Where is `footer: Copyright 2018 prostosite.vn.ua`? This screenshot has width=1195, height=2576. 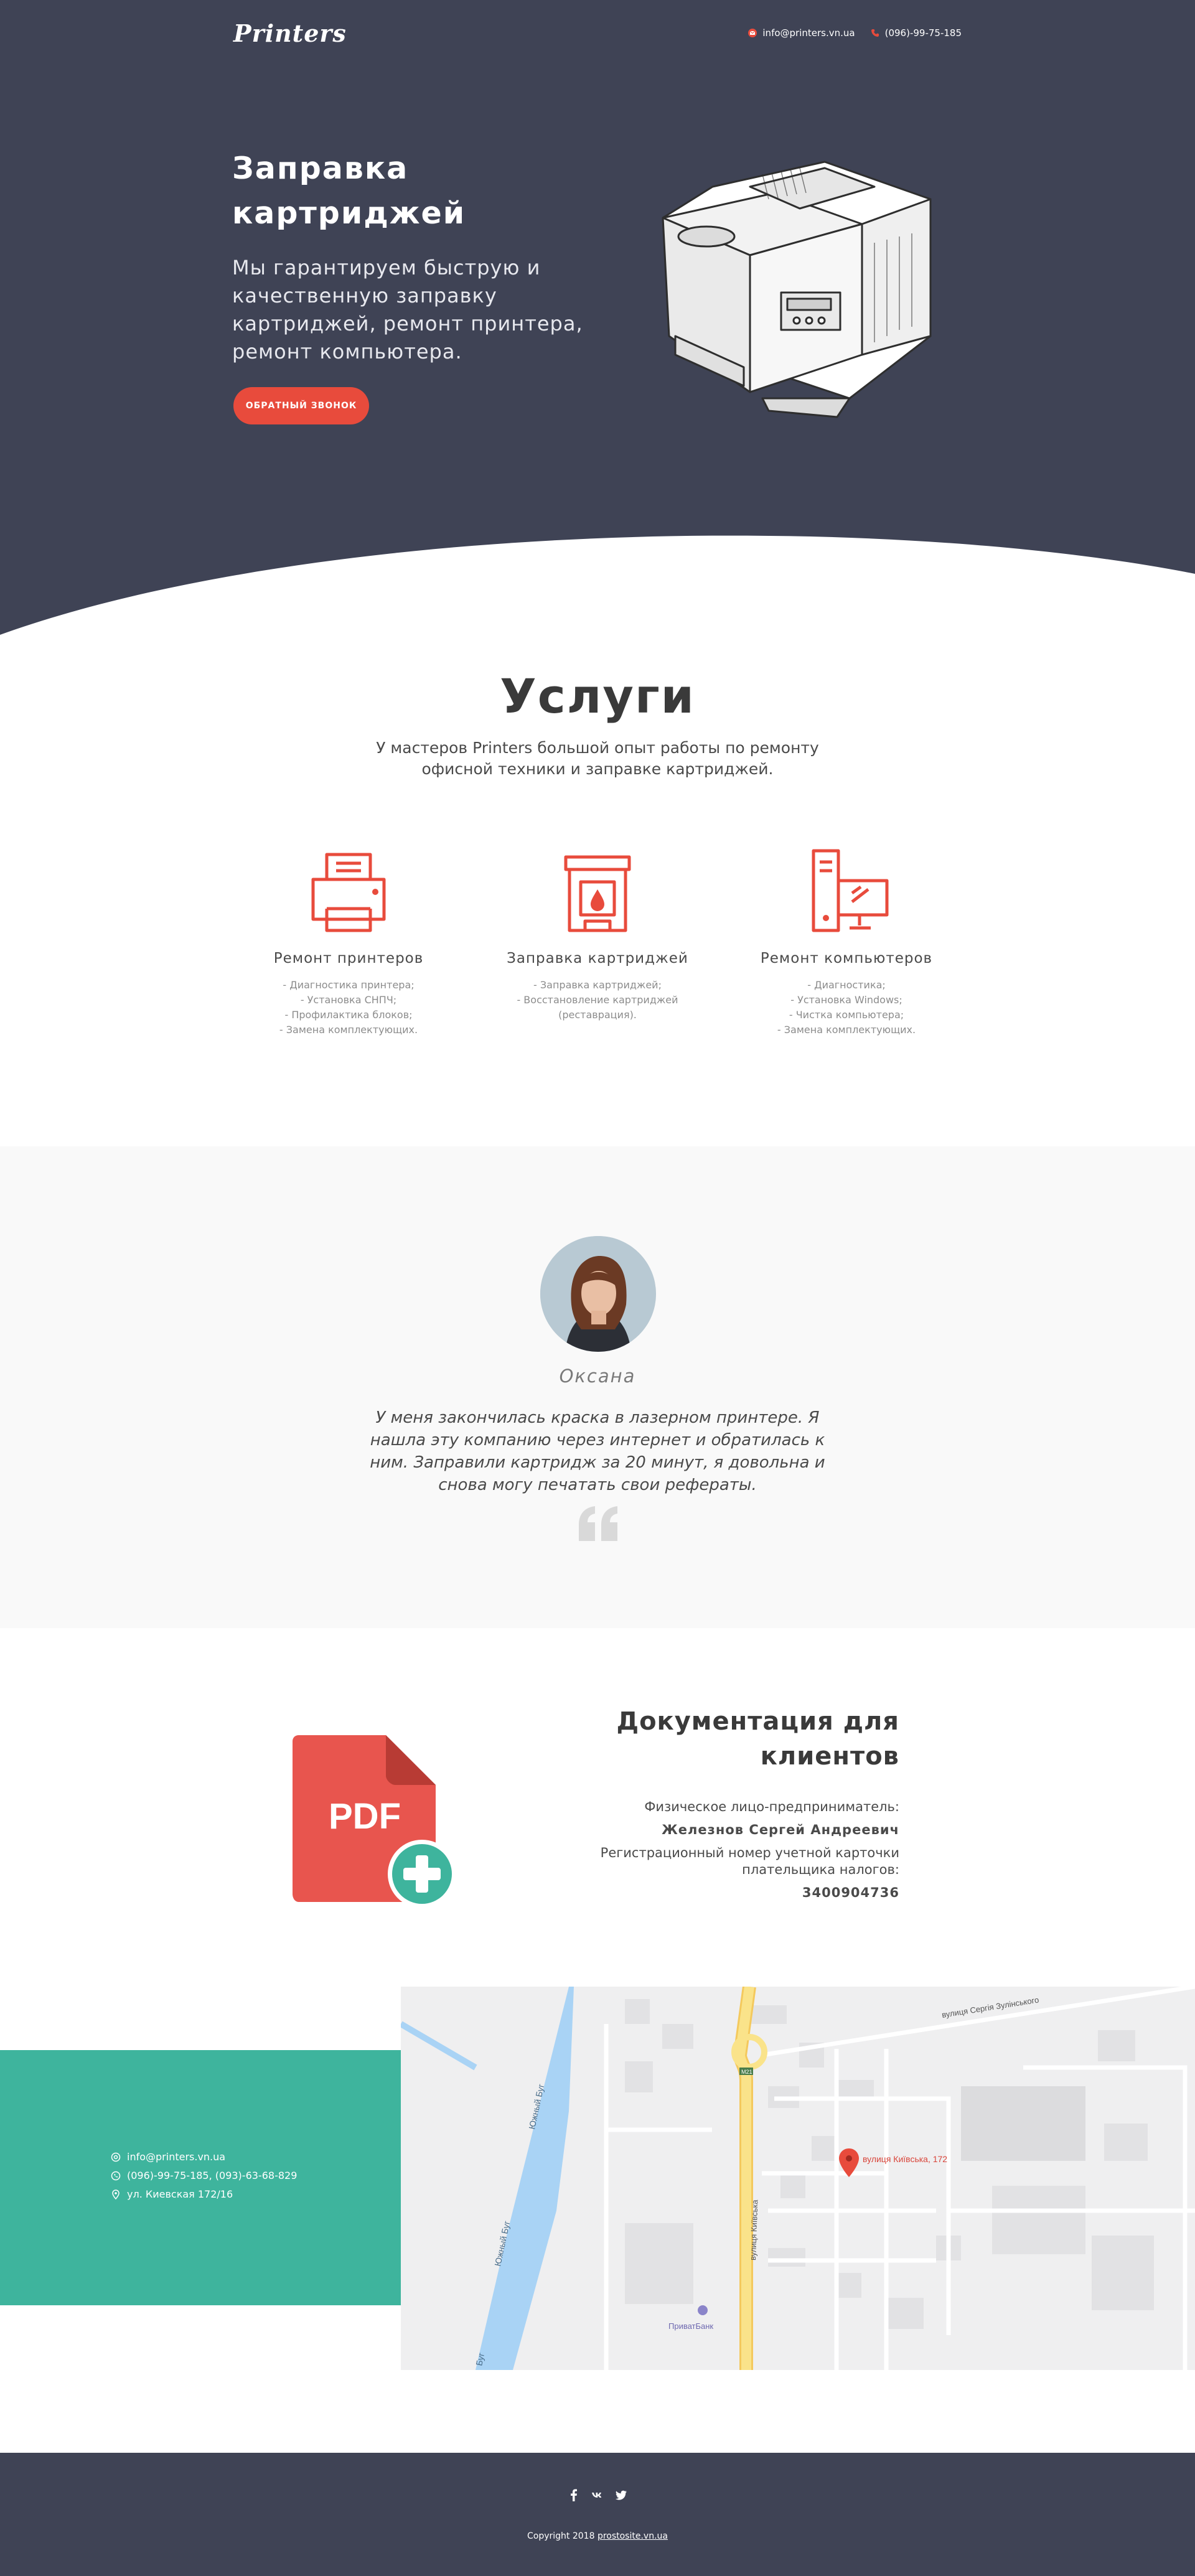 footer: Copyright 2018 prostosite.vn.ua is located at coordinates (597, 2514).